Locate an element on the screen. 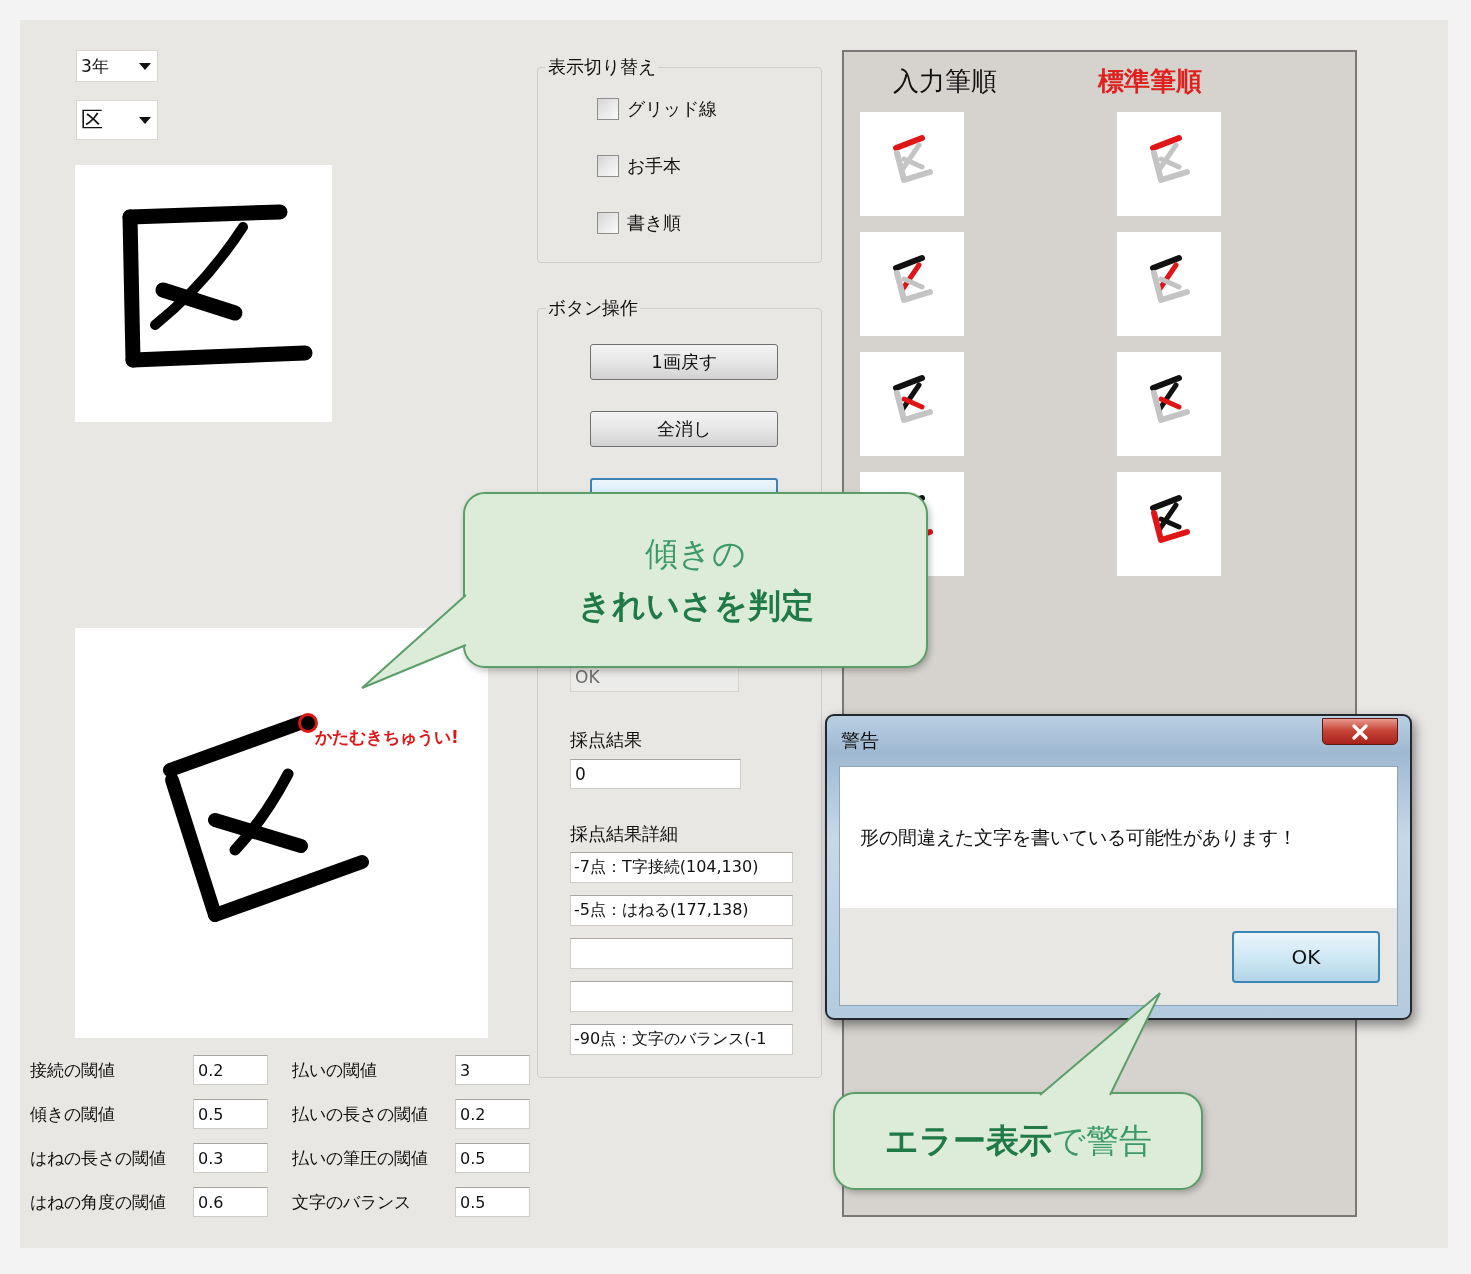 This screenshot has width=1471, height=1274. field-label: 採点結果詳細 is located at coordinates (624, 834).